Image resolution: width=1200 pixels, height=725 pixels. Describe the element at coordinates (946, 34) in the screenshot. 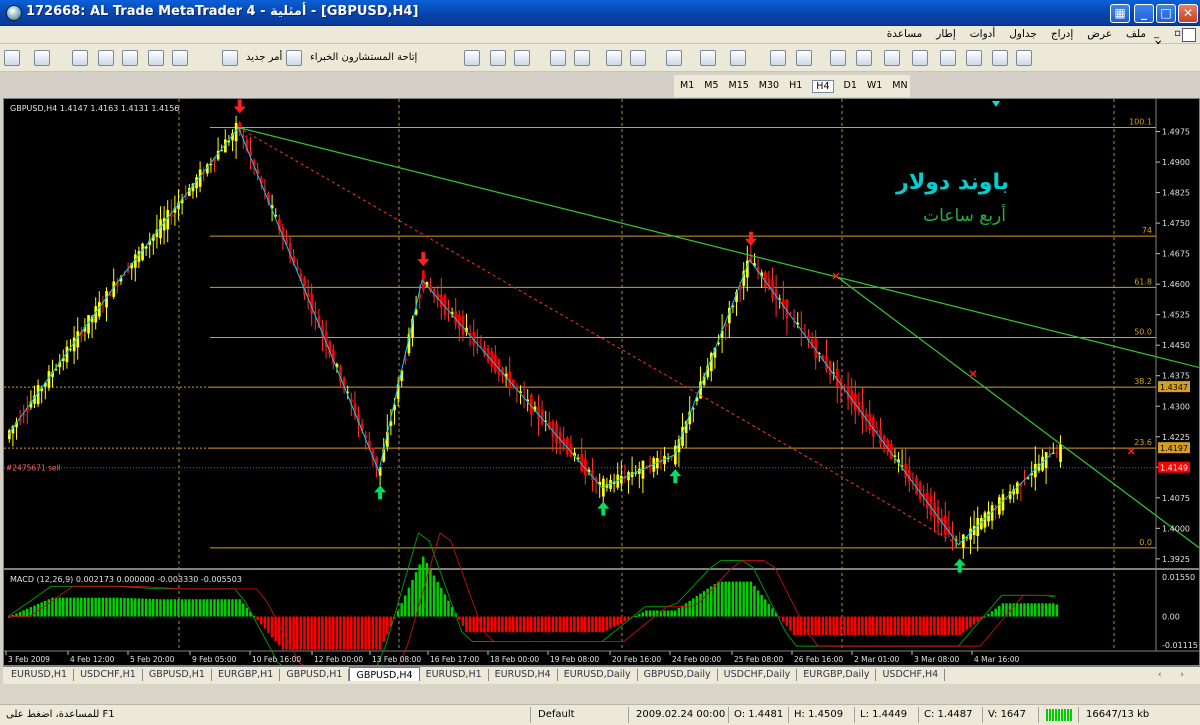

I see `menu-item: إطار` at that location.